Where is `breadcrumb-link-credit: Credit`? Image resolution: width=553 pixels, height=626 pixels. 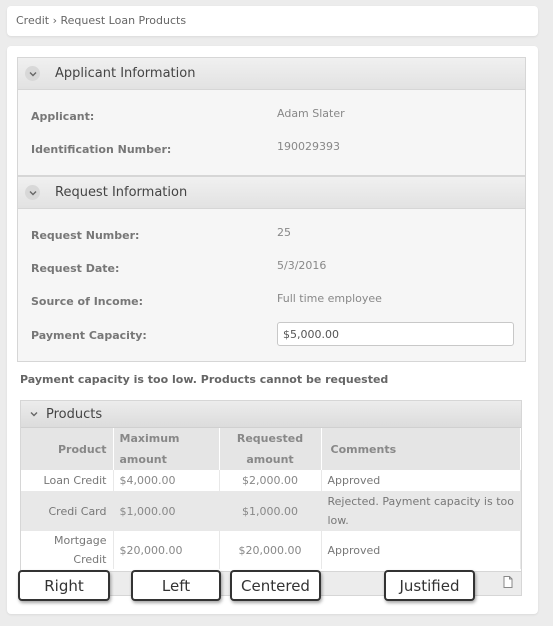 breadcrumb-link-credit: Credit is located at coordinates (32, 20).